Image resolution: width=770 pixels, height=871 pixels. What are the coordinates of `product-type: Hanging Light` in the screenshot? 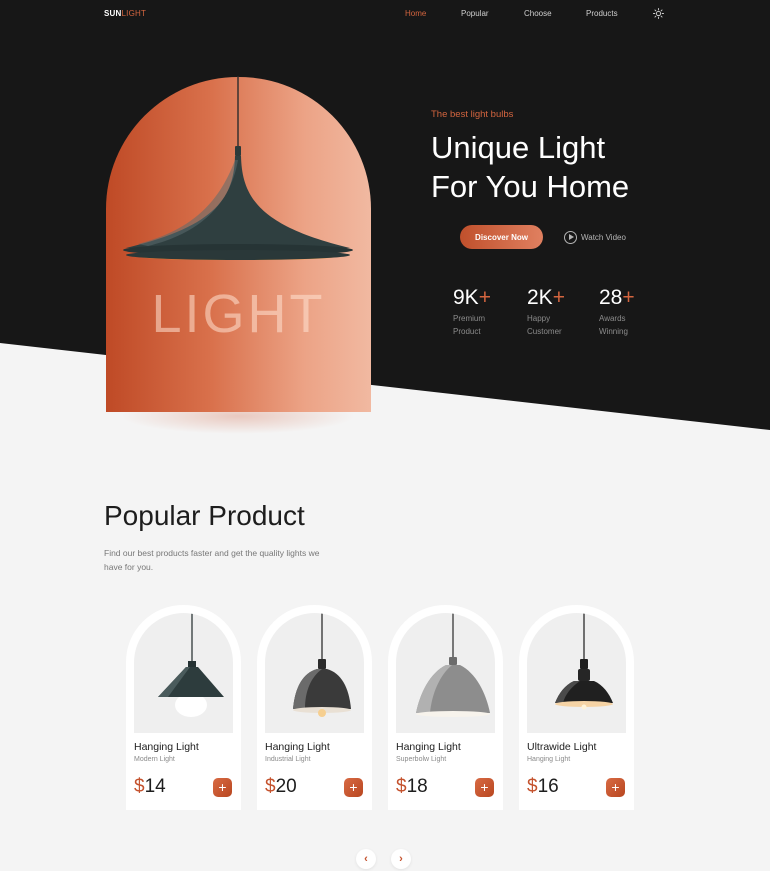 It's located at (549, 759).